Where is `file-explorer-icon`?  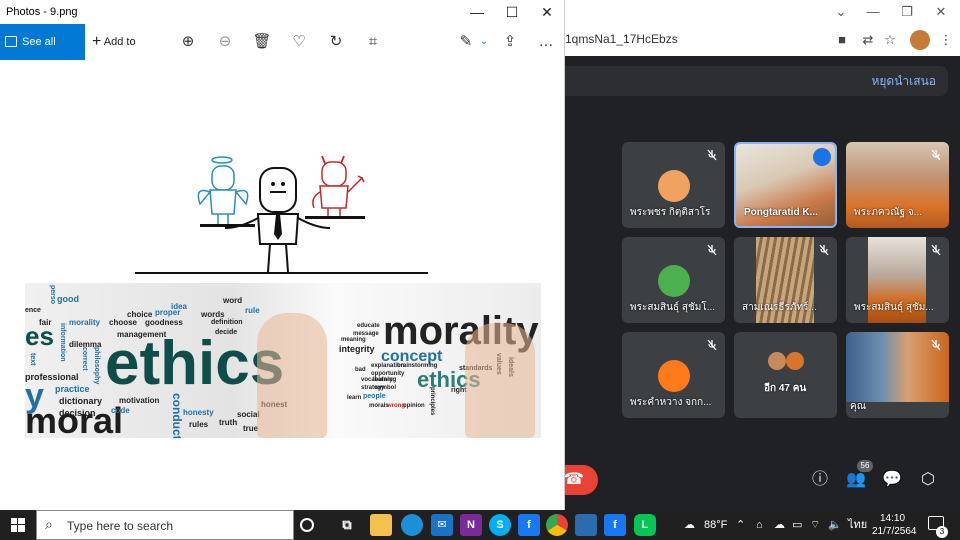
file-explorer-icon is located at coordinates (381, 525).